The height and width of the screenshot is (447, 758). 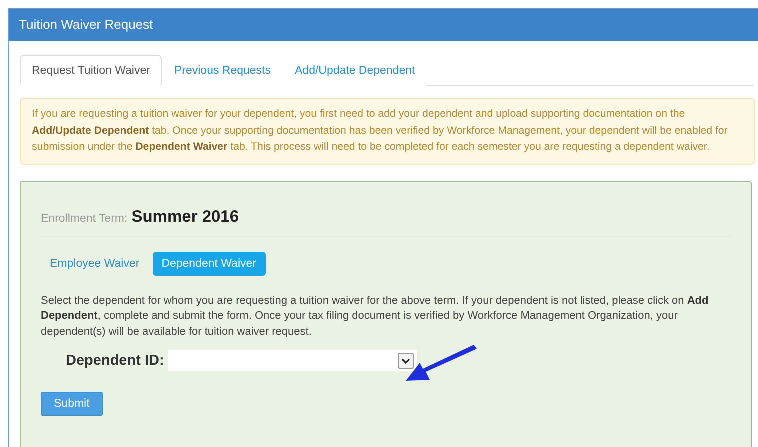 What do you see at coordinates (95, 264) in the screenshot?
I see `waiver-tab: Employee Waiver` at bounding box center [95, 264].